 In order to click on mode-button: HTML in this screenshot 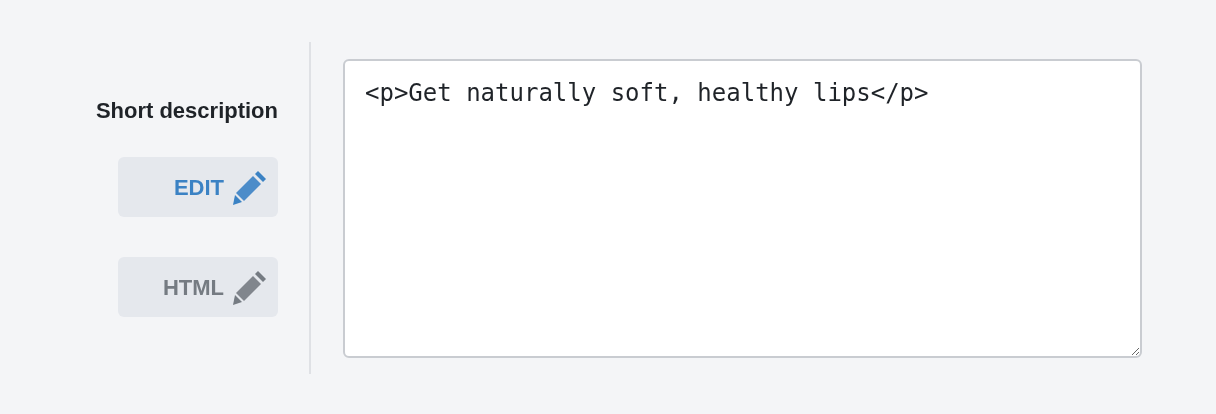, I will do `click(198, 287)`.